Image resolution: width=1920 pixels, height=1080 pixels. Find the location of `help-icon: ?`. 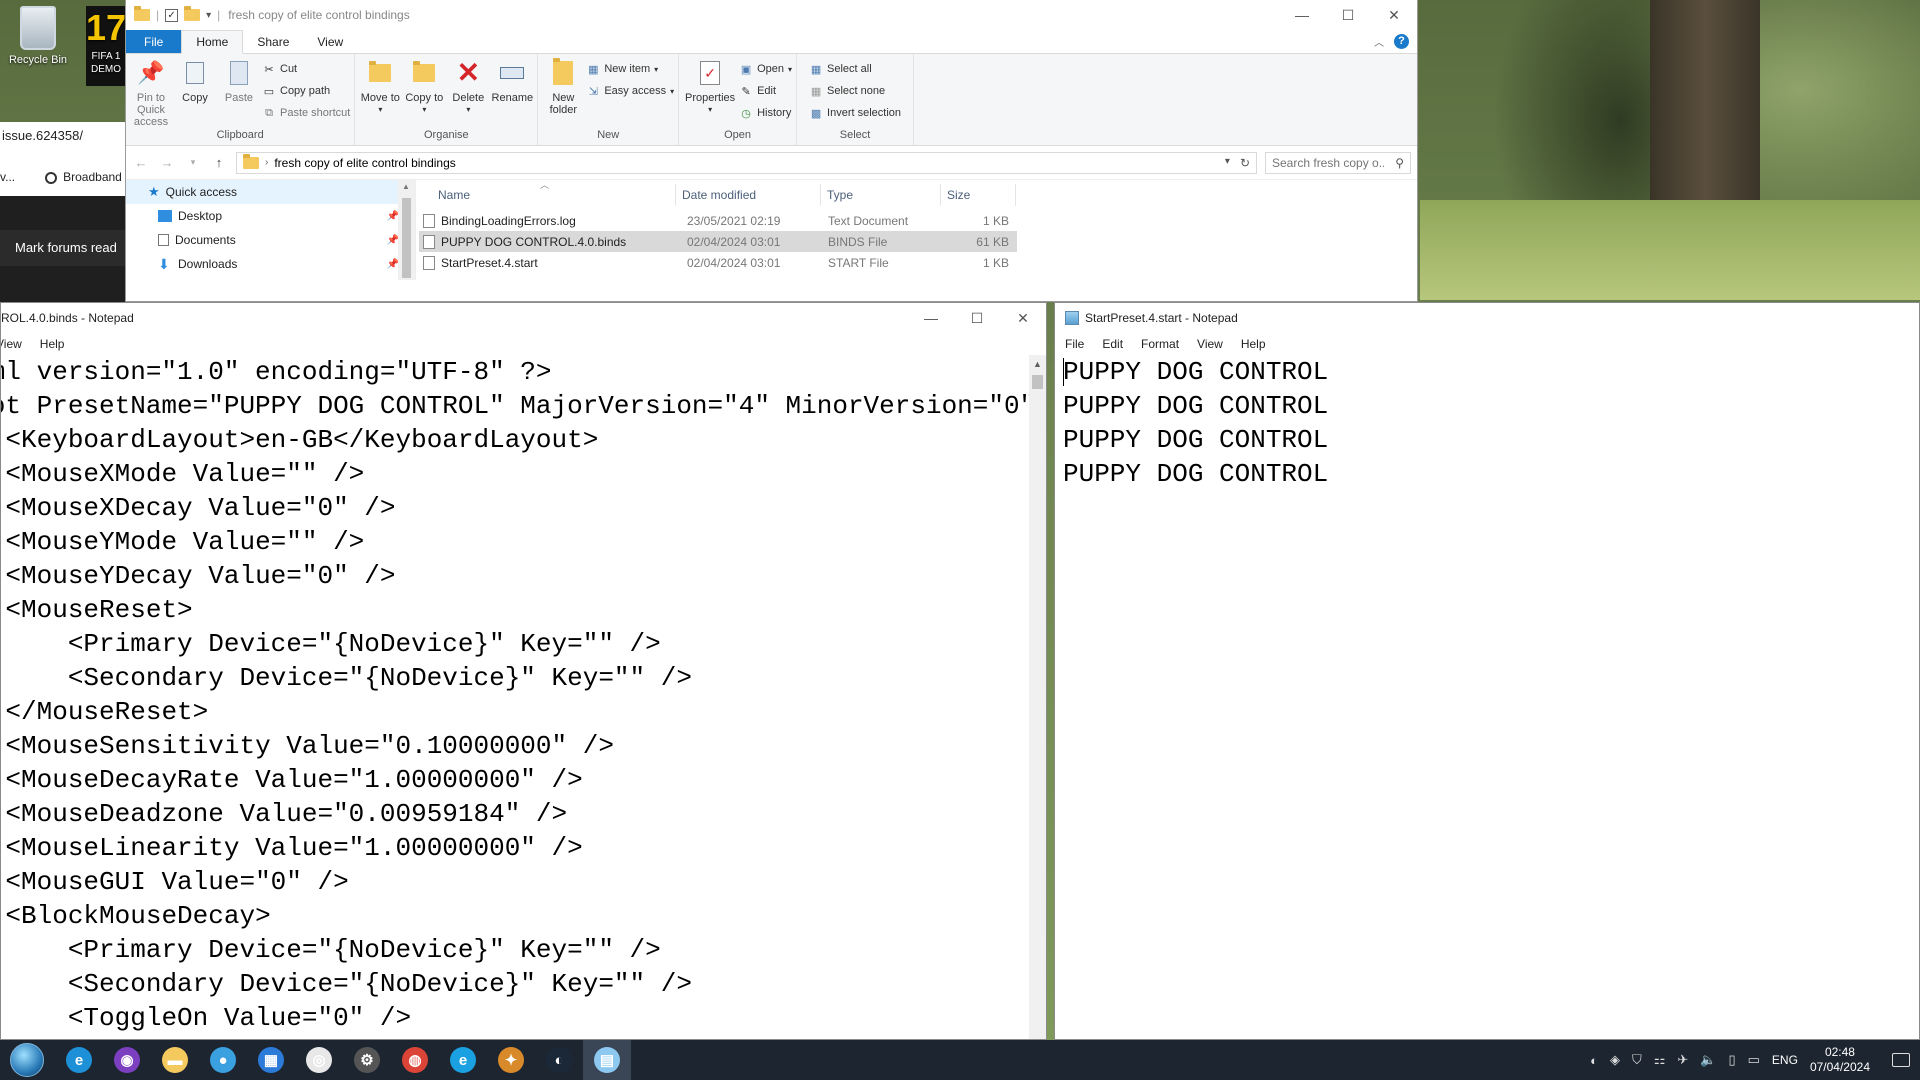

help-icon: ? is located at coordinates (1401, 41).